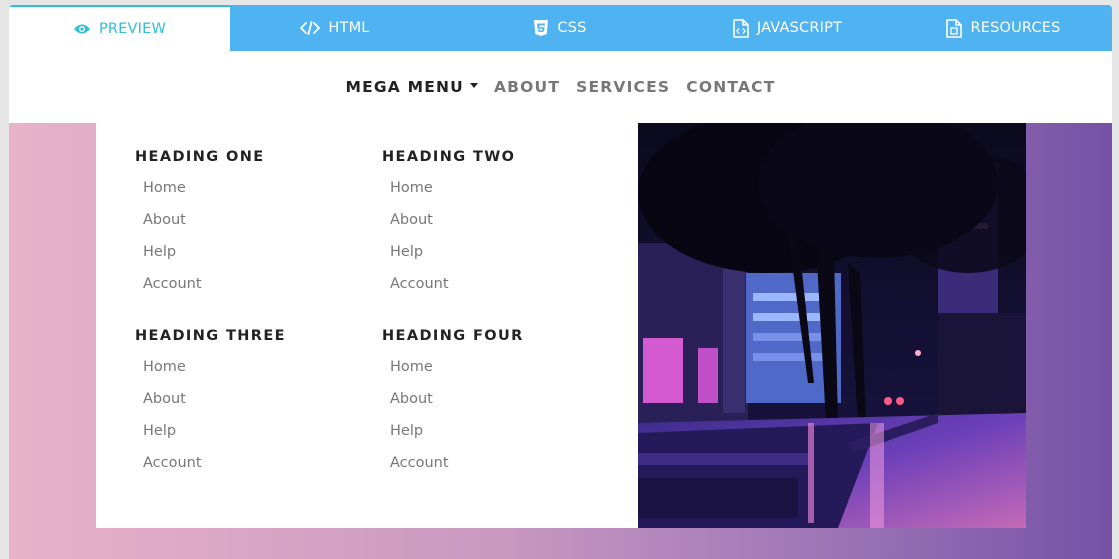  I want to click on eye-icon, so click(82, 29).